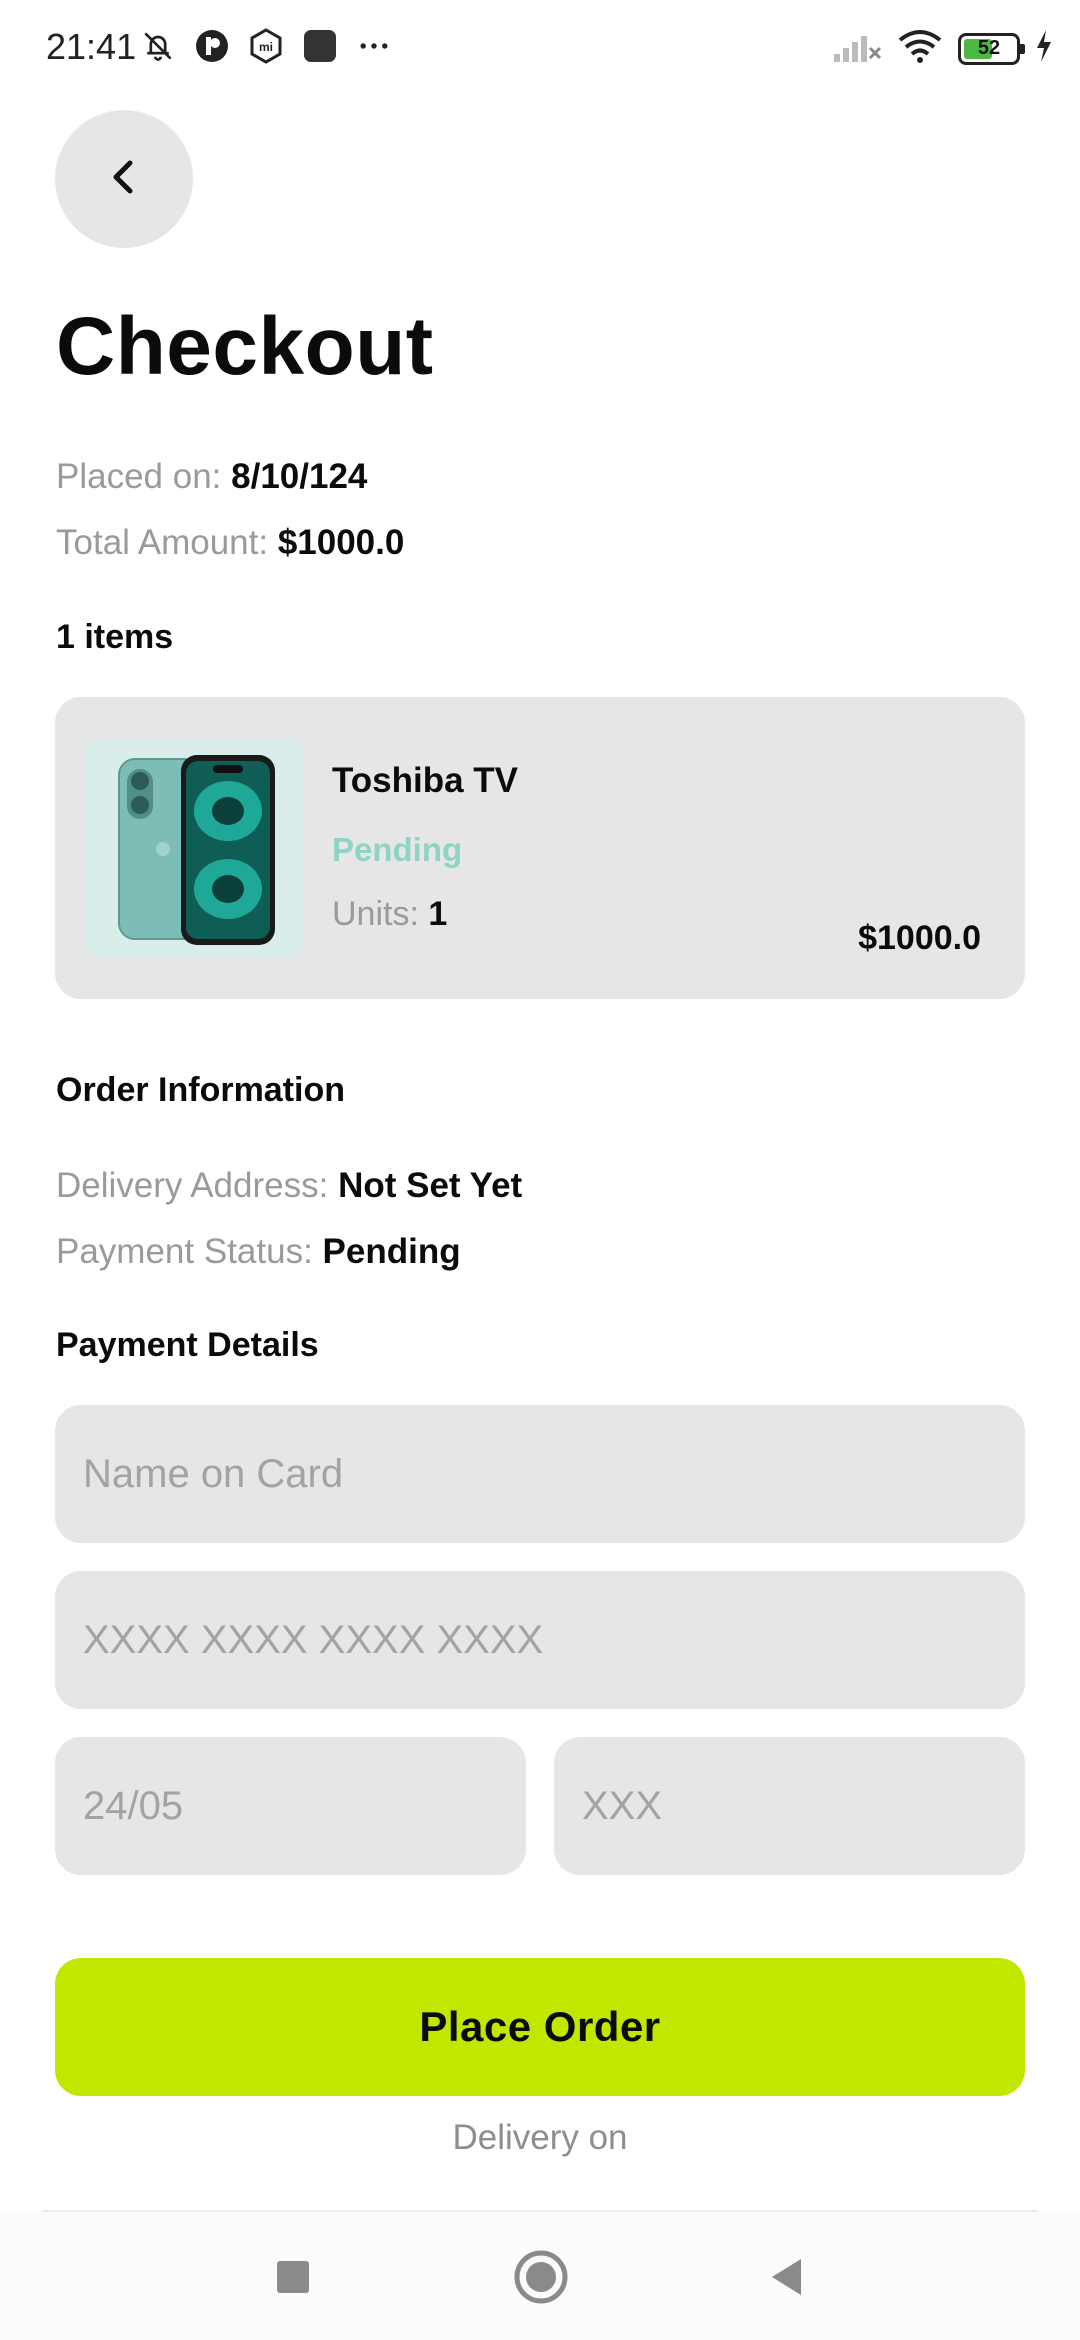 Image resolution: width=1080 pixels, height=2340 pixels. Describe the element at coordinates (919, 938) in the screenshot. I see `item-price: $1000.0` at that location.